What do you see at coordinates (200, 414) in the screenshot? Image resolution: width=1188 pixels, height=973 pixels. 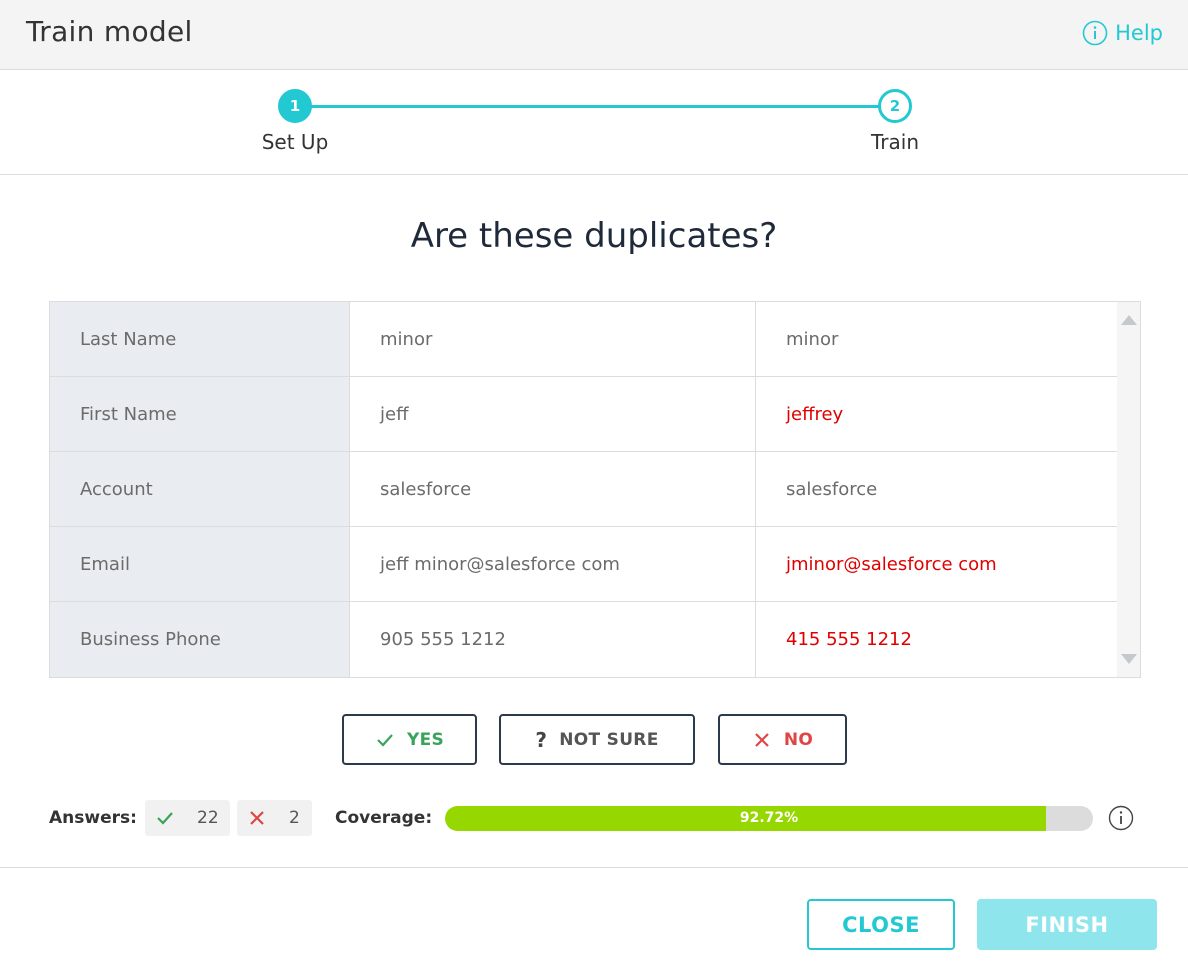 I see `field-label: First Name` at bounding box center [200, 414].